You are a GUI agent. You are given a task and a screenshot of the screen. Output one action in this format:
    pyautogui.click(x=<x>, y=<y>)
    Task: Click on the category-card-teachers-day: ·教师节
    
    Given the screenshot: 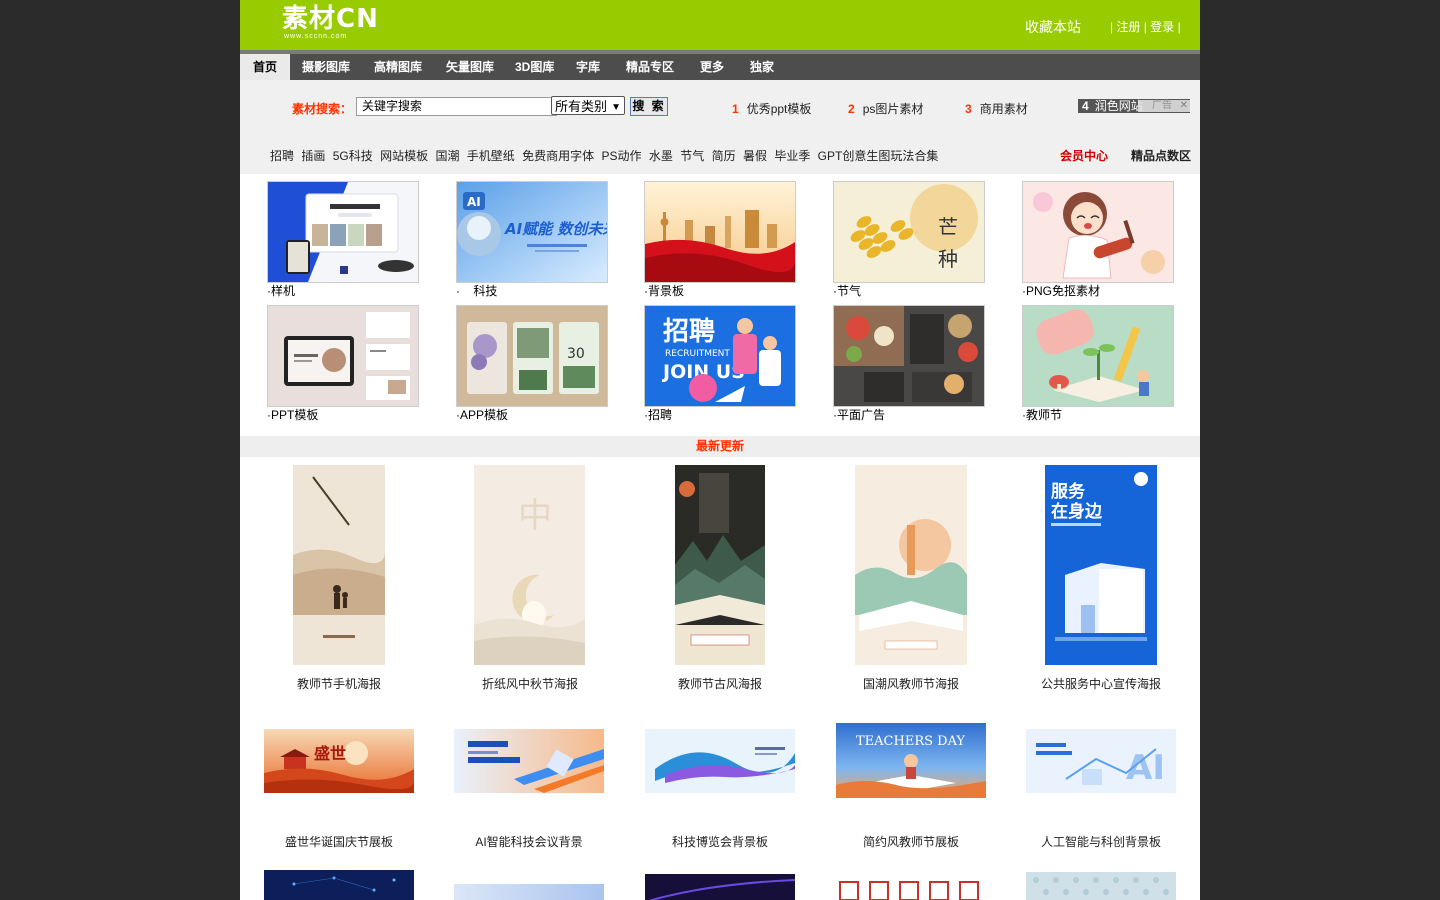 What is the action you would take?
    pyautogui.click(x=1098, y=363)
    